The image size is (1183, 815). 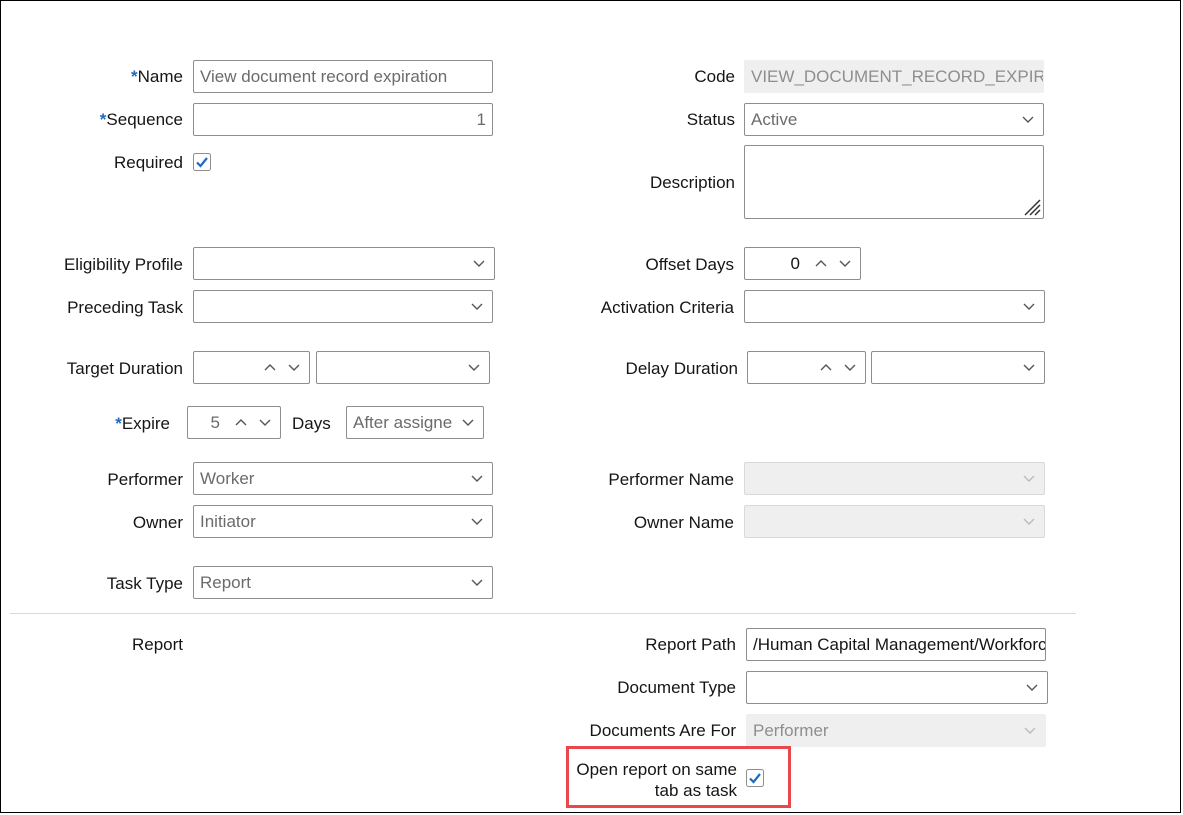 What do you see at coordinates (344, 263) in the screenshot?
I see `eligibility-profile-select` at bounding box center [344, 263].